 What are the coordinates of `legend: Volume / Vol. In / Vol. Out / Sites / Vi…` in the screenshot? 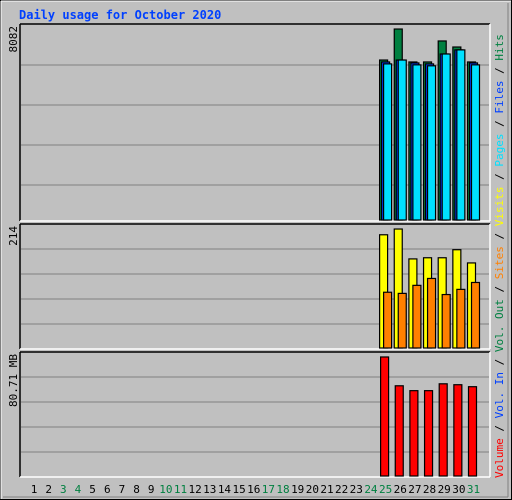 It's located at (499, 256).